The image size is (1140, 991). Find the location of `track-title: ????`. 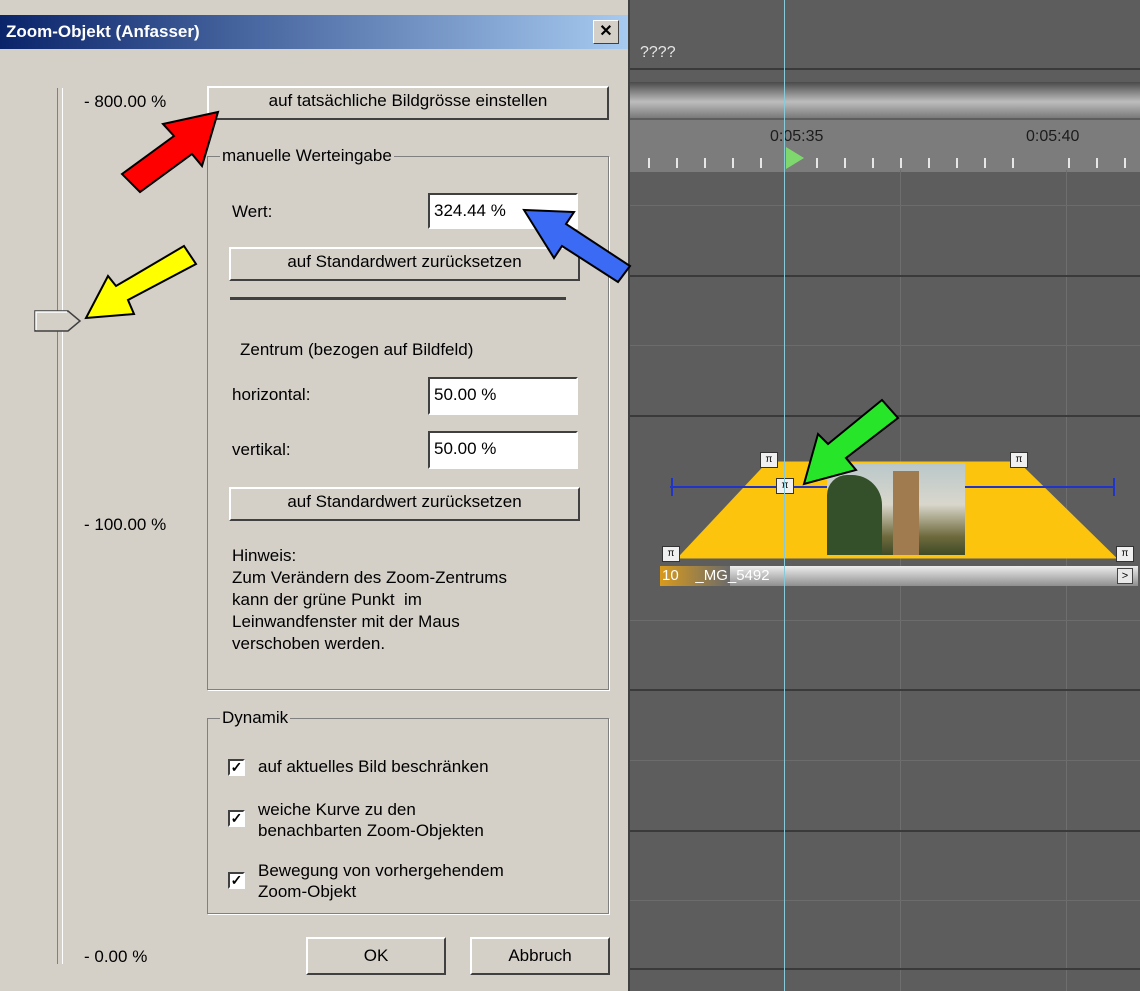

track-title: ???? is located at coordinates (658, 52).